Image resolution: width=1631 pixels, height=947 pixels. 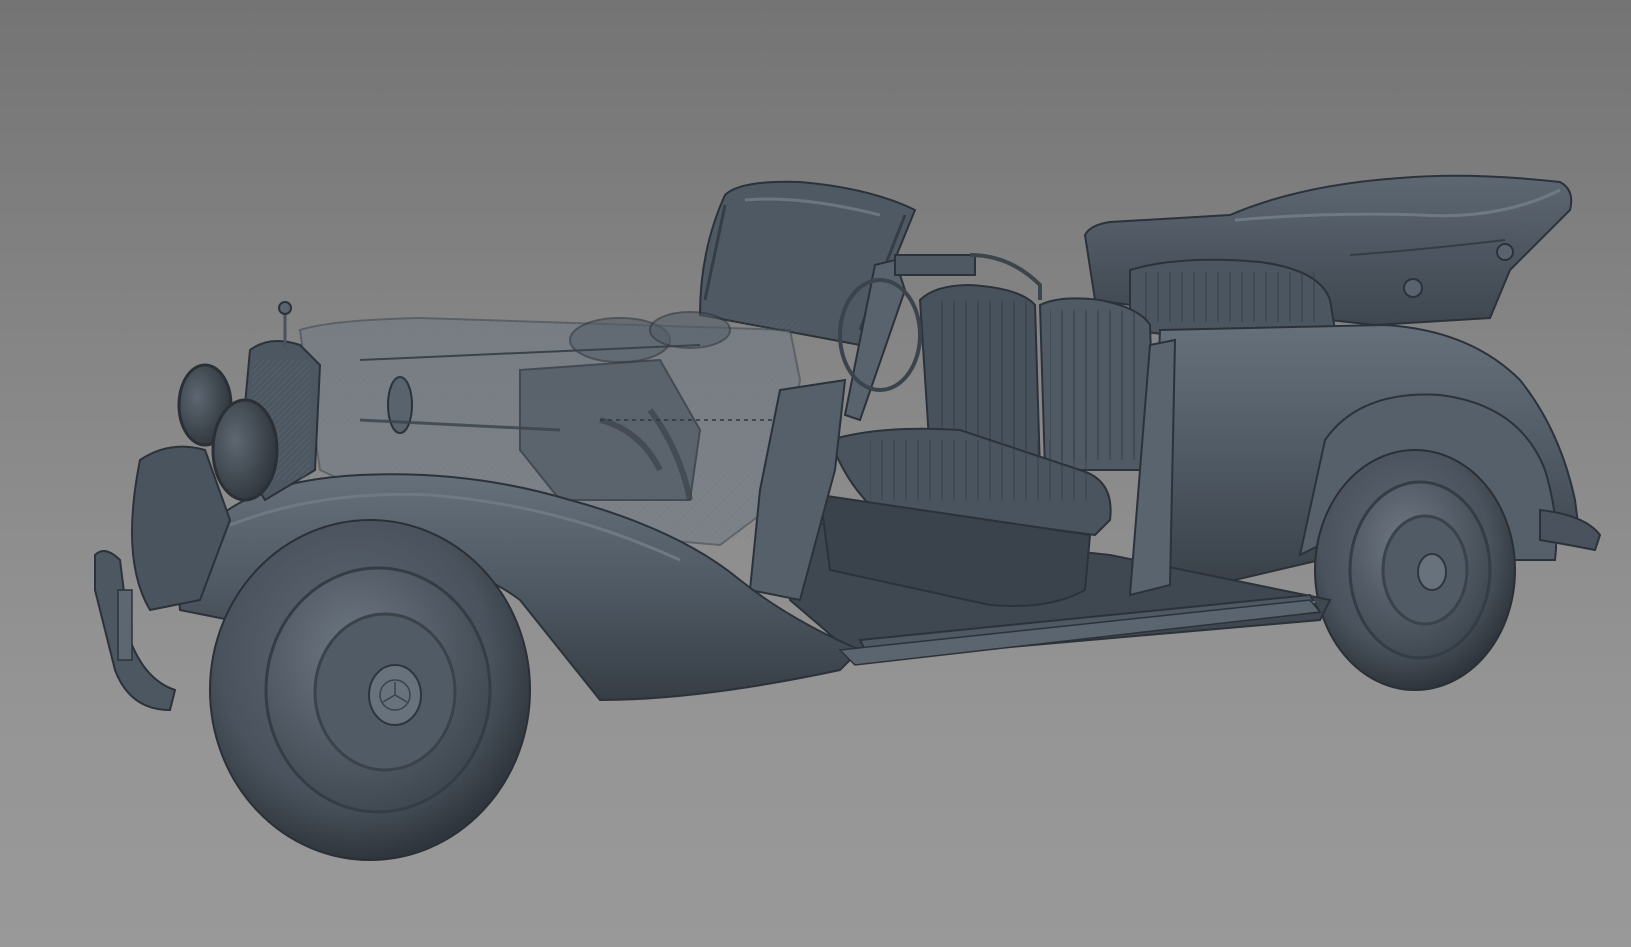 What do you see at coordinates (1415, 570) in the screenshot?
I see `rear-wheel` at bounding box center [1415, 570].